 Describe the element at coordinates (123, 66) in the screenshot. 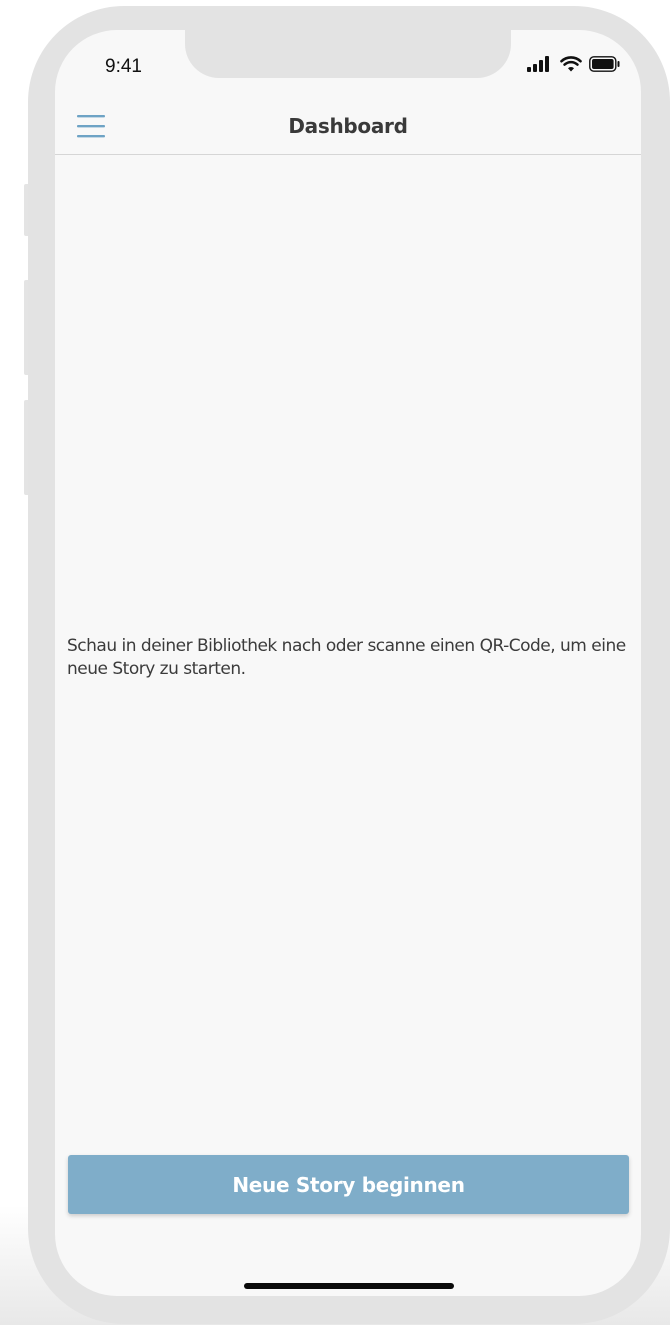

I see `status-time: 9:41` at that location.